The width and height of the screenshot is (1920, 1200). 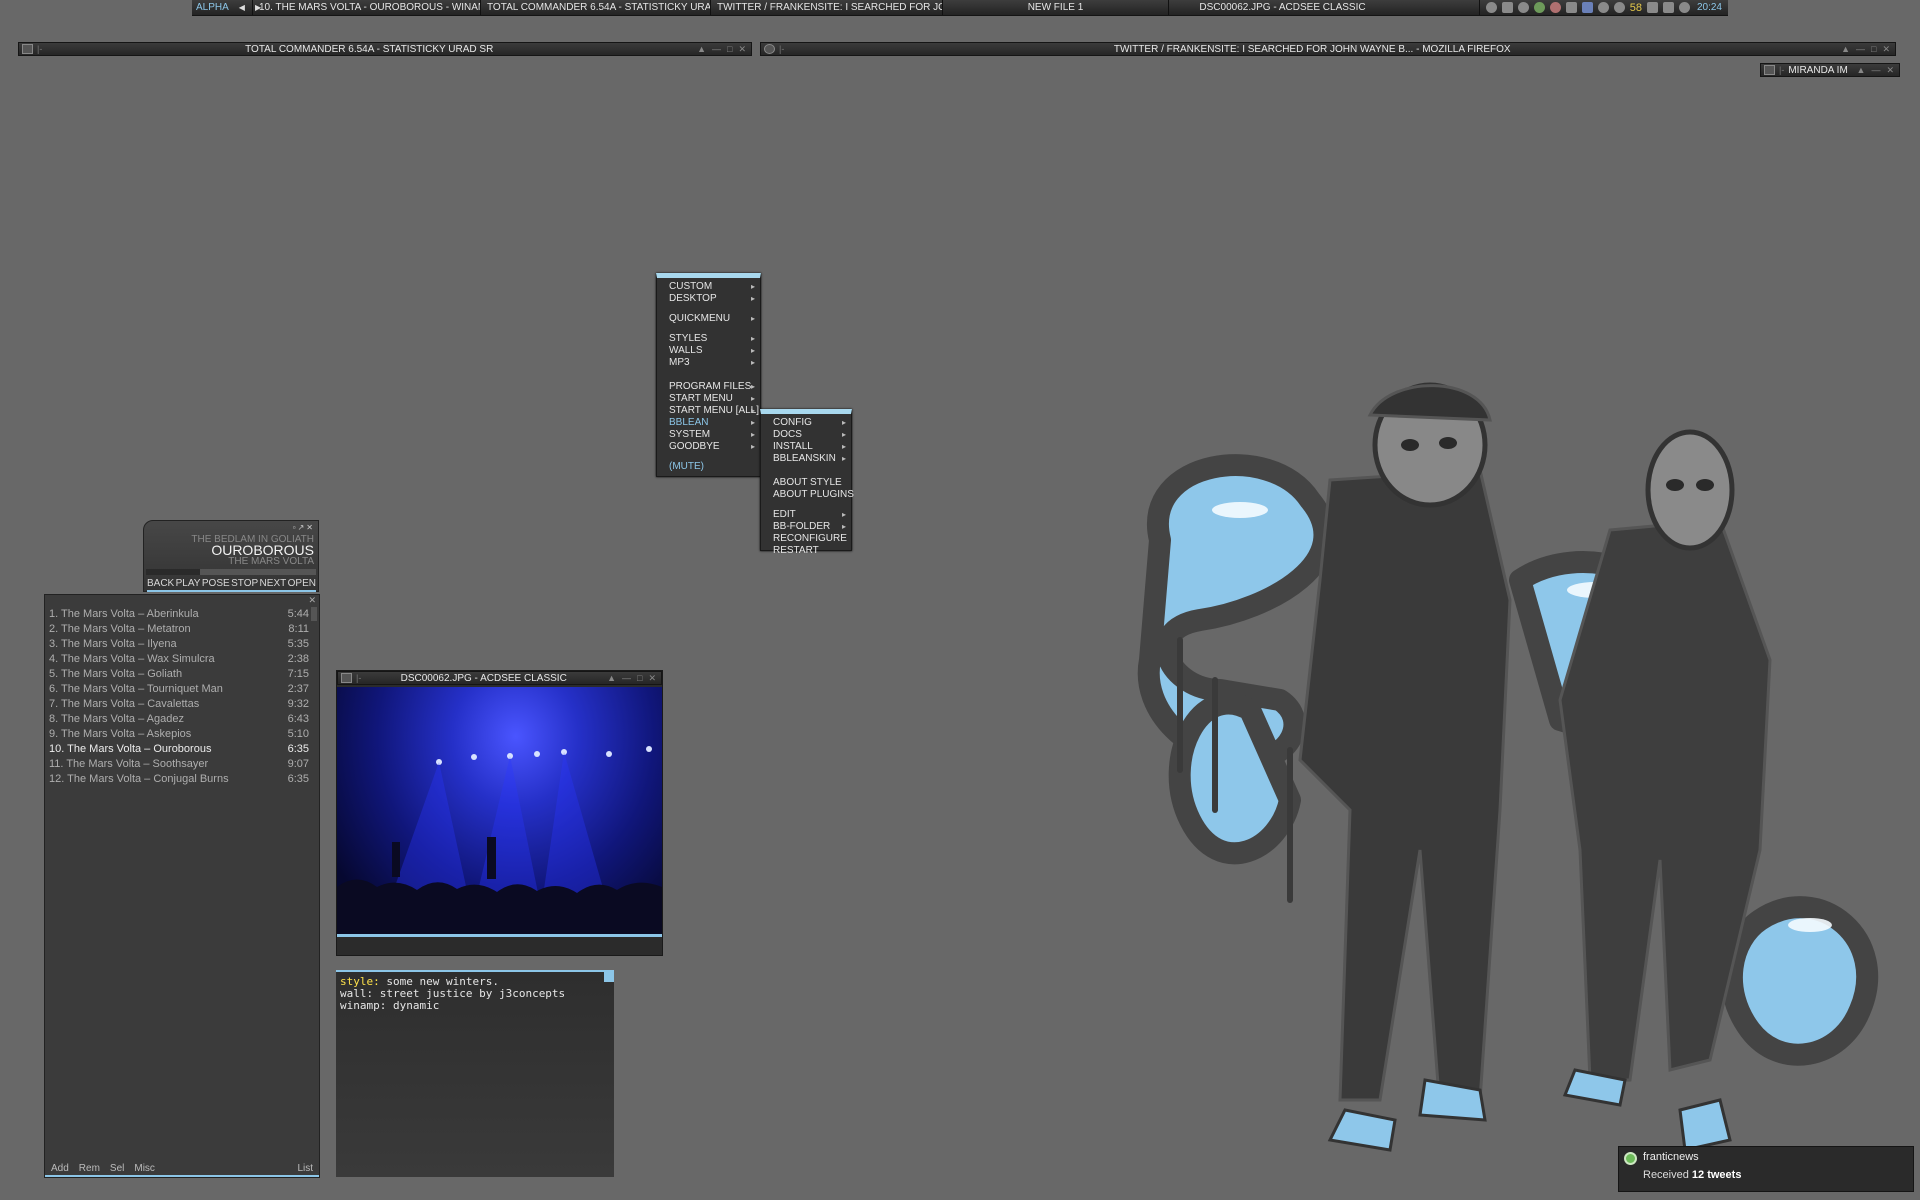 I want to click on open-button: OPEN, so click(x=302, y=584).